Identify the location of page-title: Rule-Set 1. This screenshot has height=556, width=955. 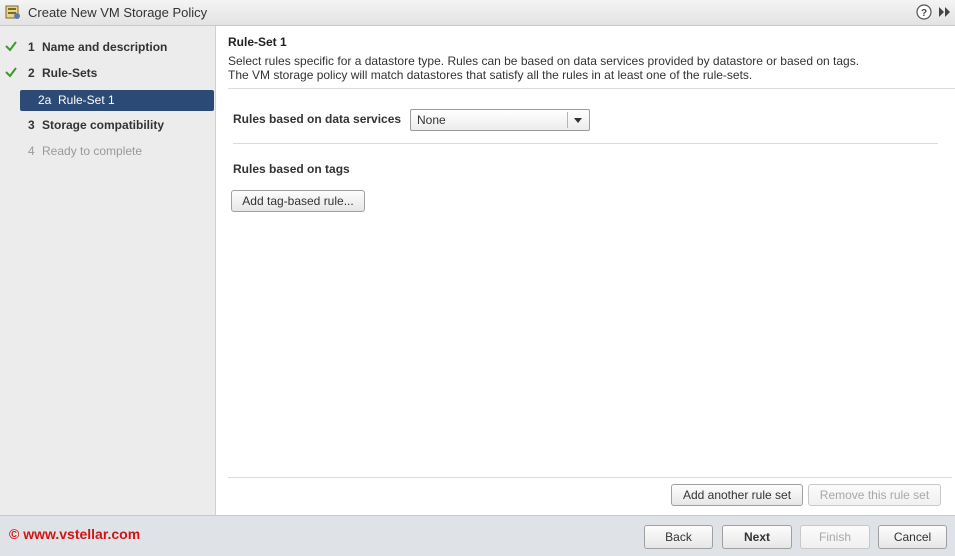
(257, 42).